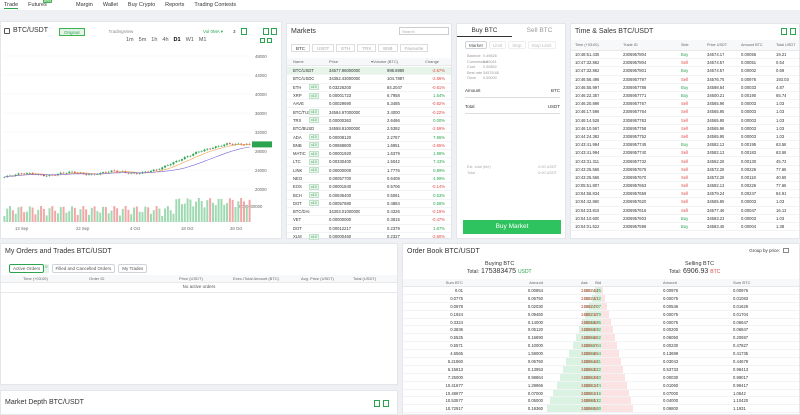 This screenshot has width=800, height=415. What do you see at coordinates (781, 96) in the screenshot?
I see `trade-cell: 65.74` at bounding box center [781, 96].